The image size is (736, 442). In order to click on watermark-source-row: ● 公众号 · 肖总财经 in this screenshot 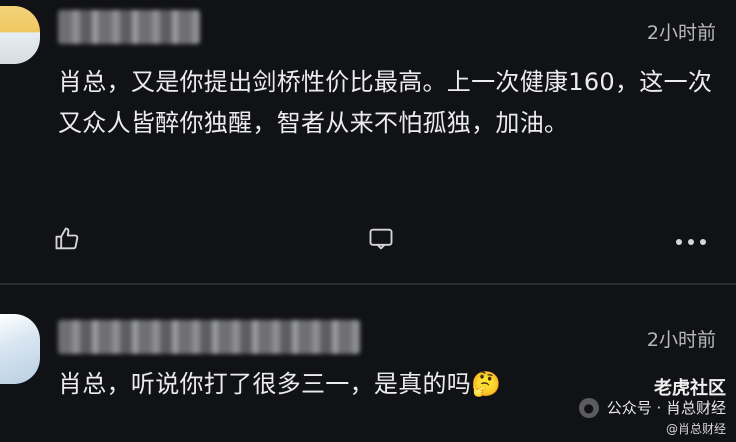, I will do `click(652, 408)`.